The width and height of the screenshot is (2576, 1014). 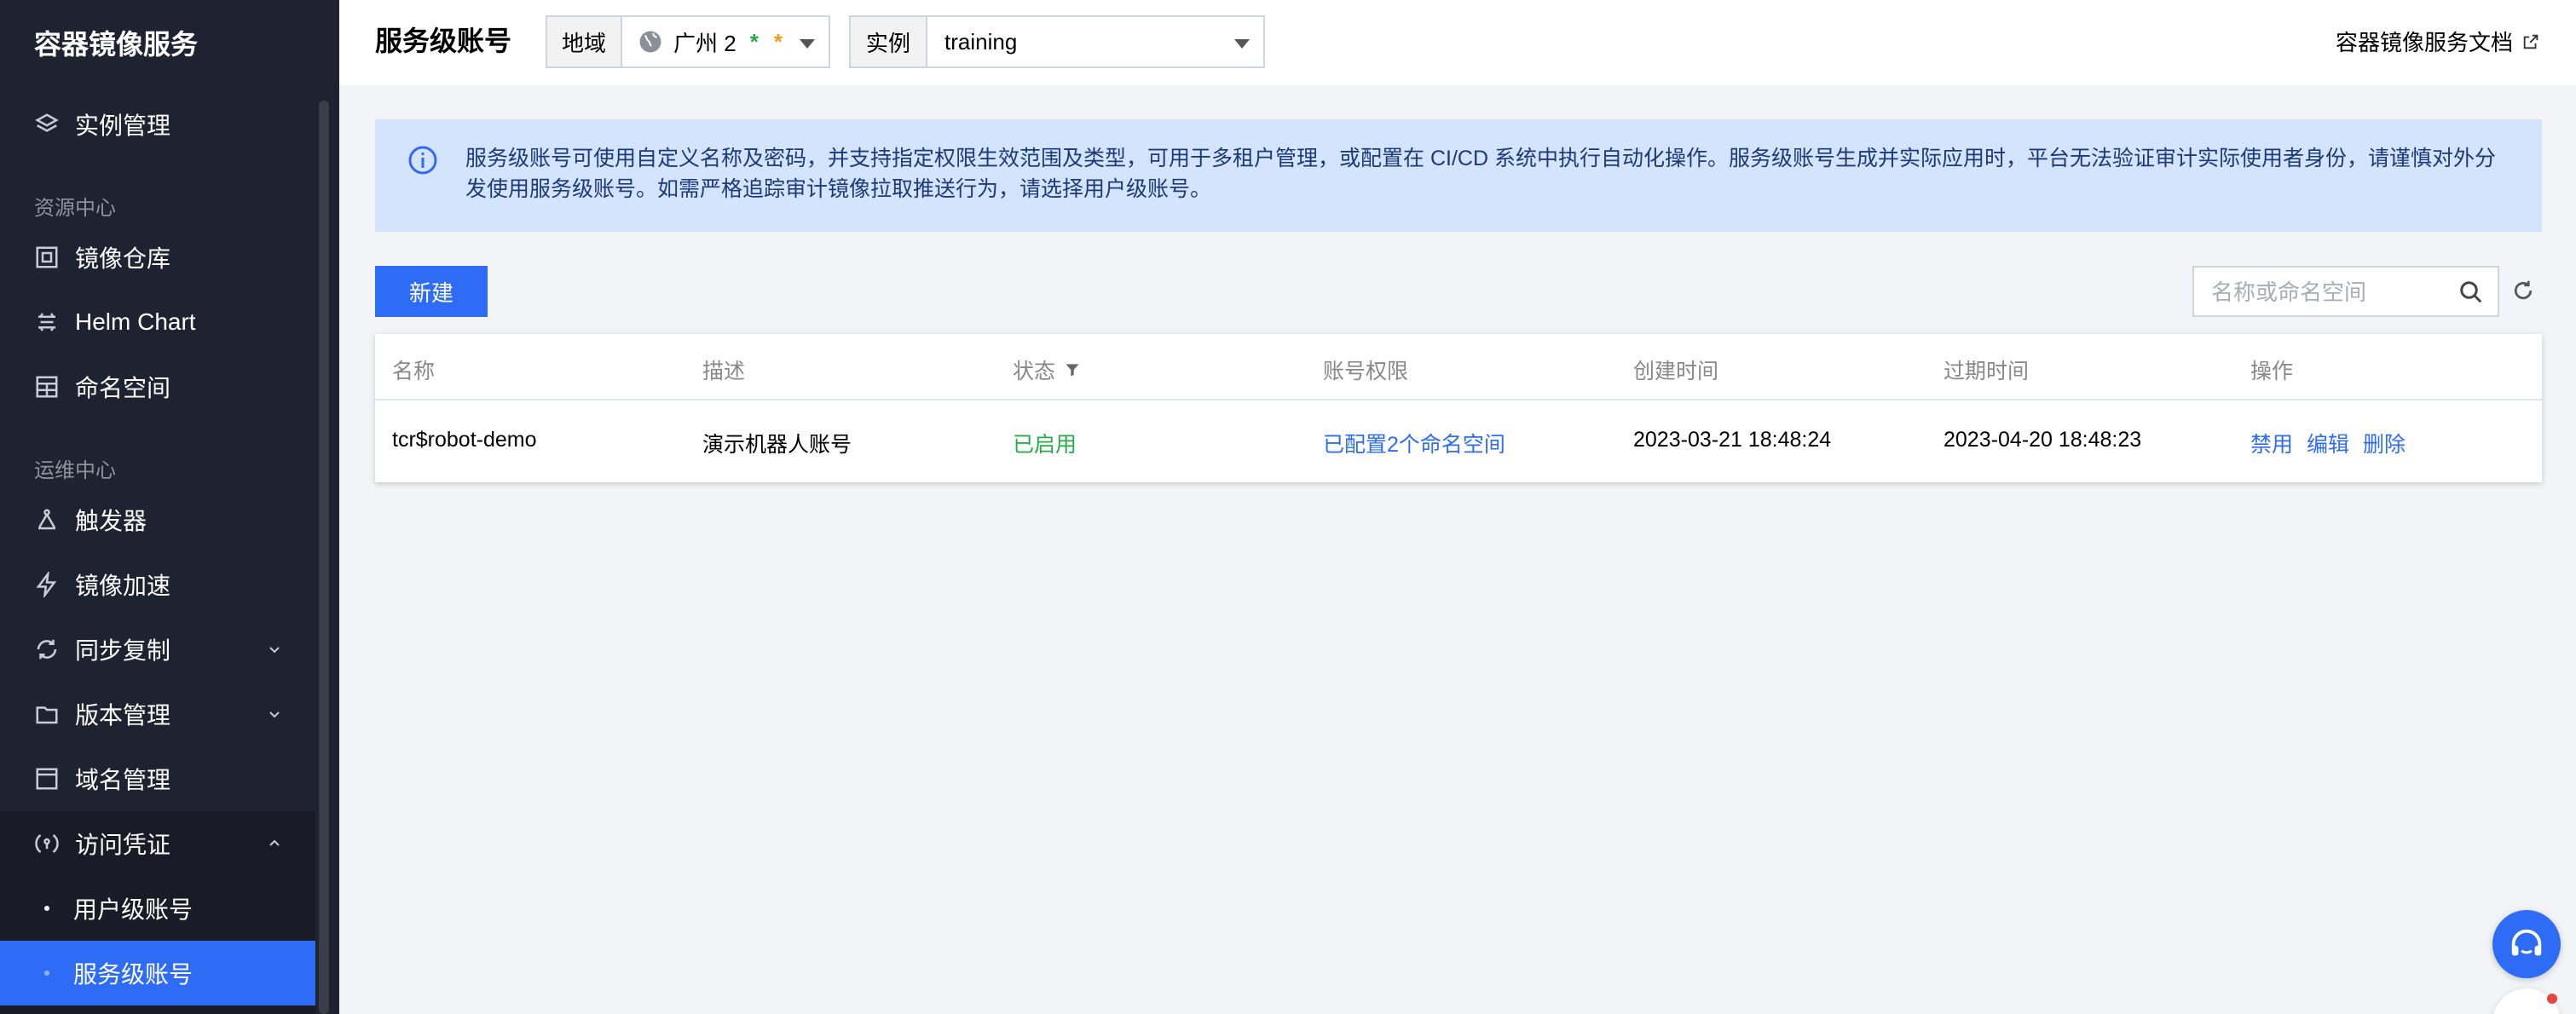 I want to click on col-status: 状态, so click(x=1047, y=369).